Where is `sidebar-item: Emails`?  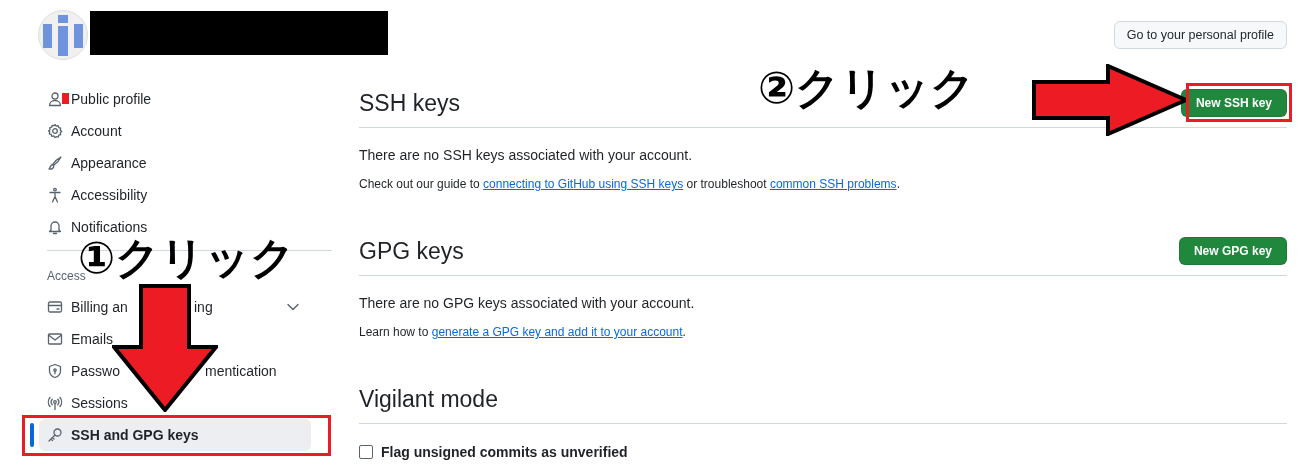
sidebar-item: Emails is located at coordinates (175, 339).